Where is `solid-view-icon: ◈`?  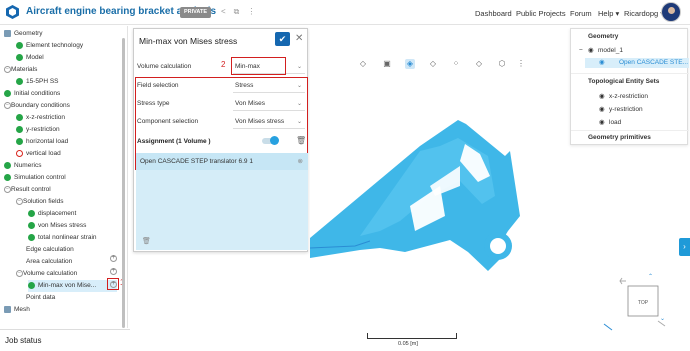 solid-view-icon: ◈ is located at coordinates (410, 64).